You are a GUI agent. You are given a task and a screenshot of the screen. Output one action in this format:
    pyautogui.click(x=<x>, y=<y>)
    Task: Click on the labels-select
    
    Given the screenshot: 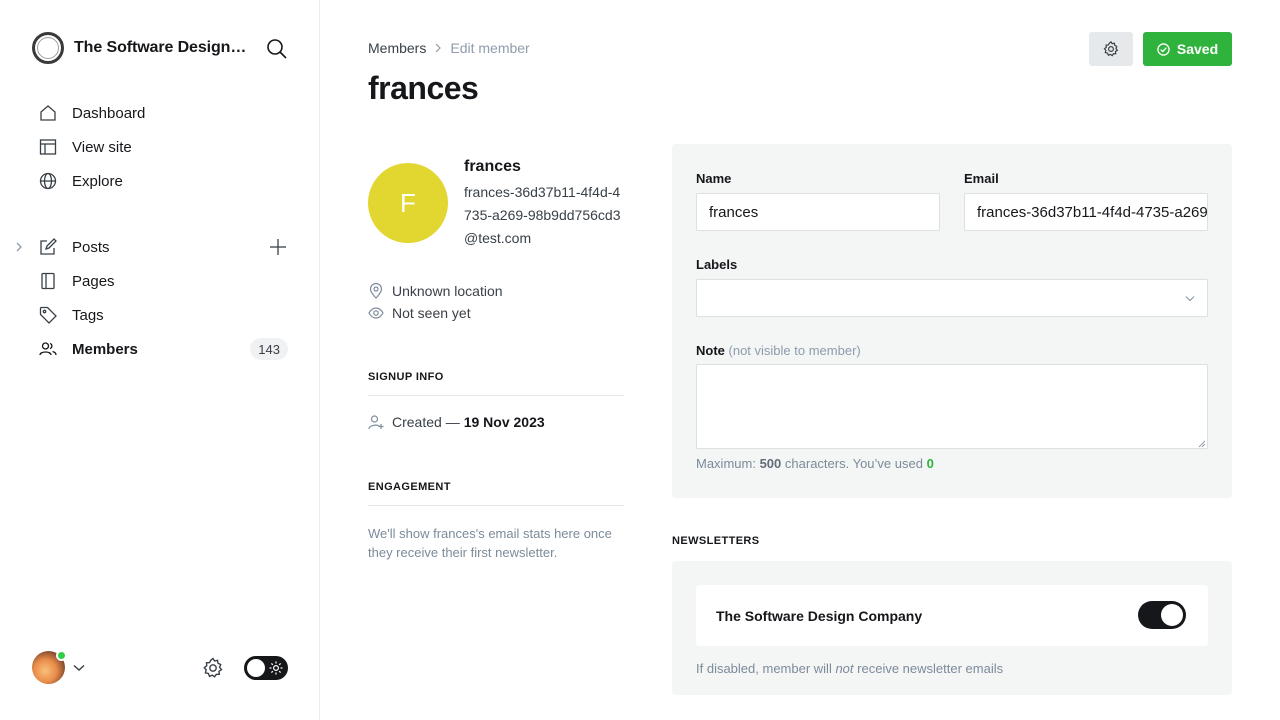 What is the action you would take?
    pyautogui.click(x=952, y=298)
    